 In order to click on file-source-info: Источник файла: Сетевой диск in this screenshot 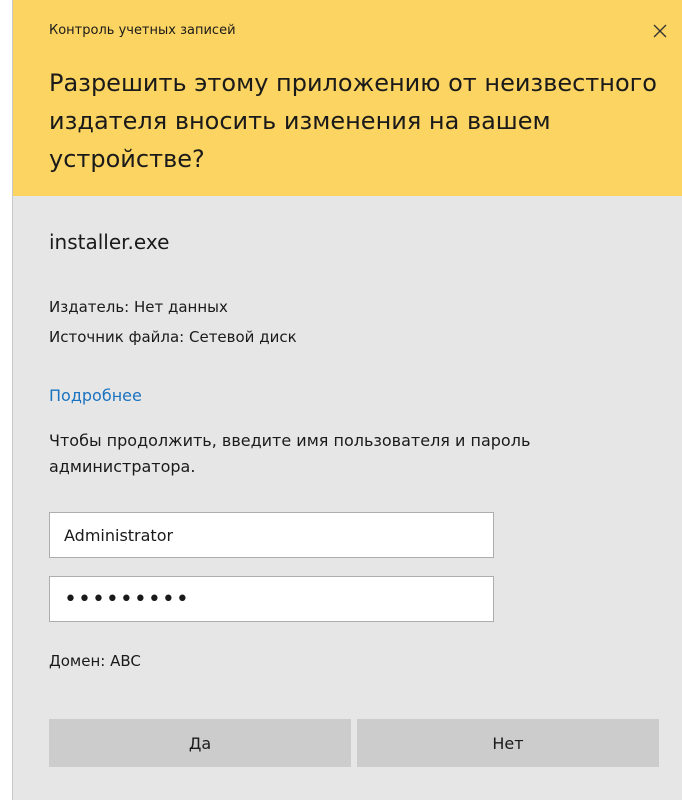, I will do `click(173, 337)`.